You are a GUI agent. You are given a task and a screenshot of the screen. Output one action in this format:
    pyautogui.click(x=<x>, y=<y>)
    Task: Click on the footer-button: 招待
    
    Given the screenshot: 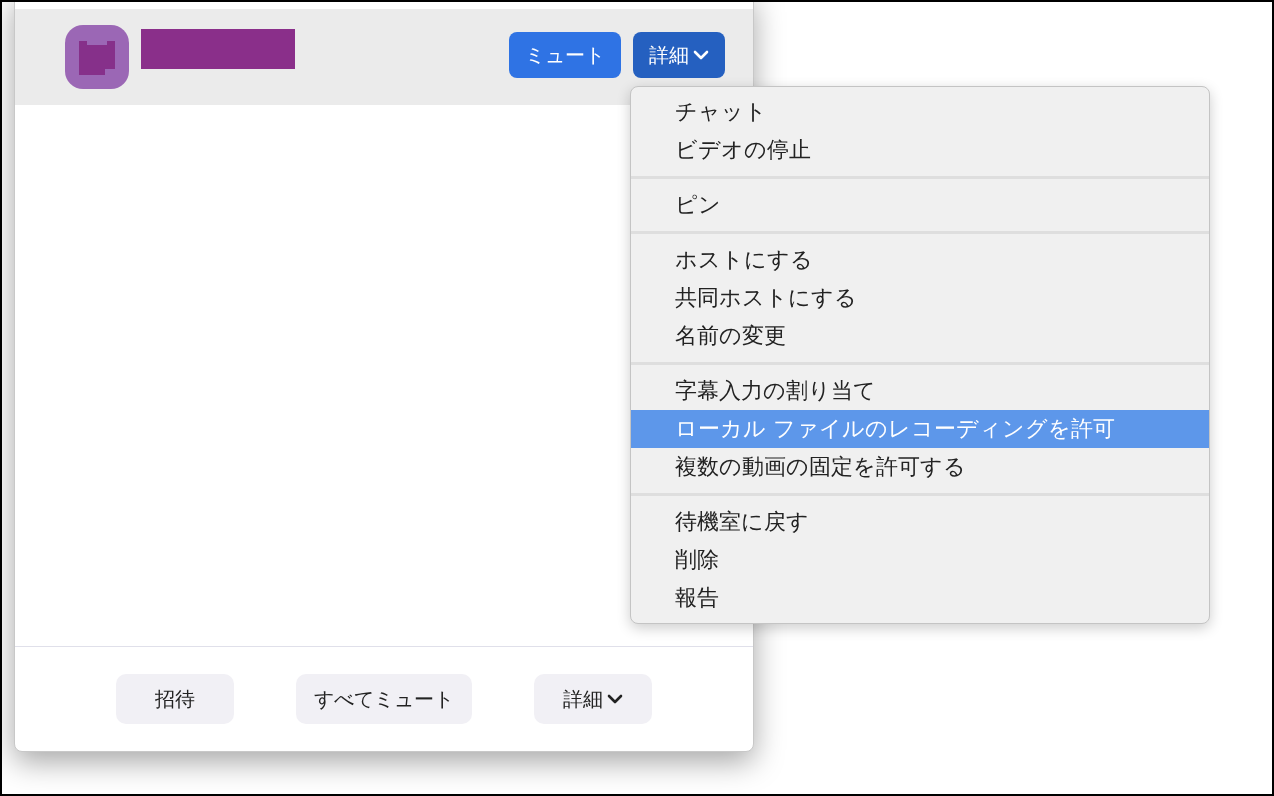 What is the action you would take?
    pyautogui.click(x=175, y=699)
    